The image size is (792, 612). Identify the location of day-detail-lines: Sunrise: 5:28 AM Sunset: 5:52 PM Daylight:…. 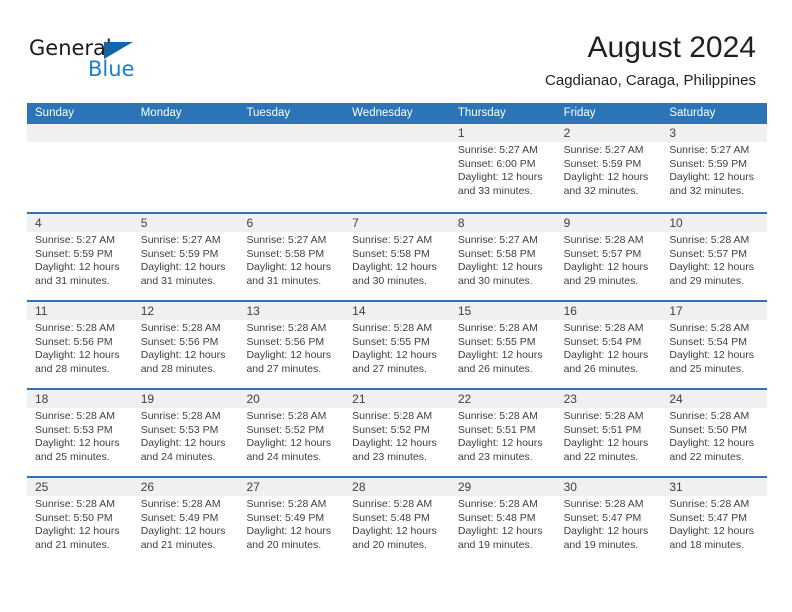
(397, 437).